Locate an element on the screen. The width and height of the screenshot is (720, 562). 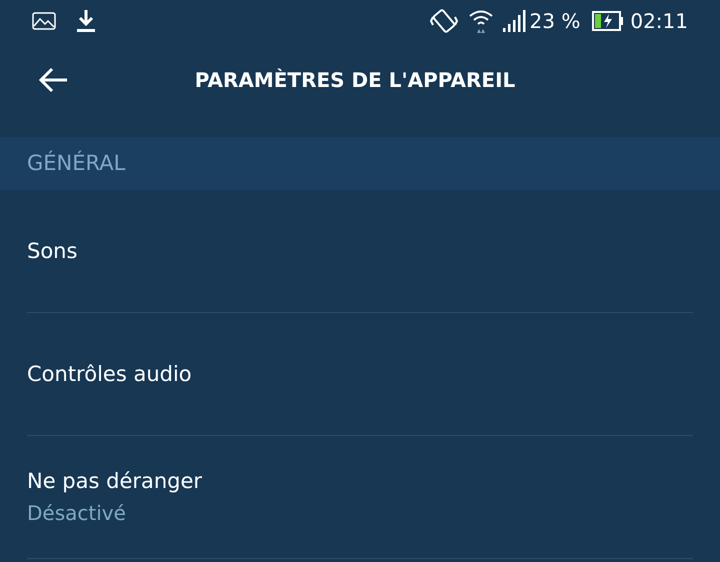
item-label: Contrôles audio is located at coordinates (110, 374).